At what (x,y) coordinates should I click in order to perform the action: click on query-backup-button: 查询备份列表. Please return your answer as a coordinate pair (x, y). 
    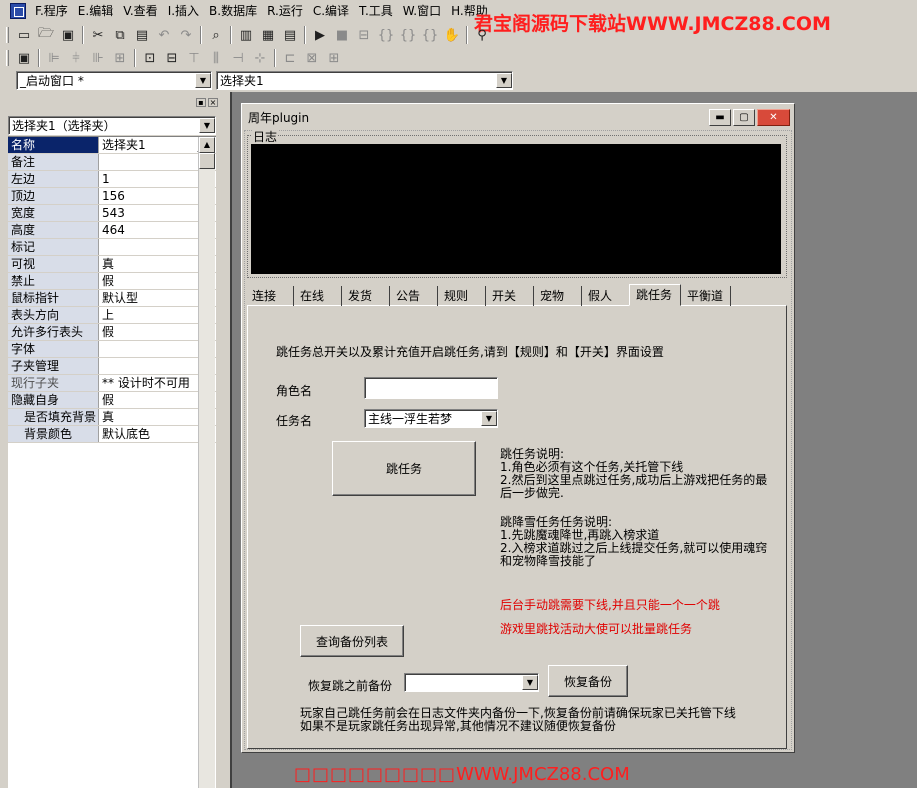
    Looking at the image, I should click on (352, 641).